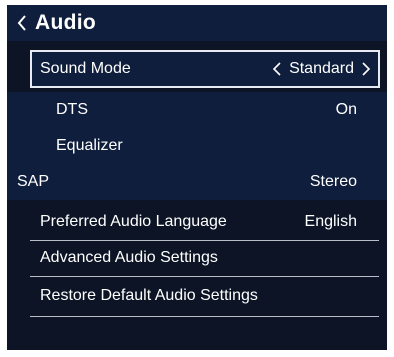  I want to click on sound-mode-label: Sound Mode, so click(85, 68).